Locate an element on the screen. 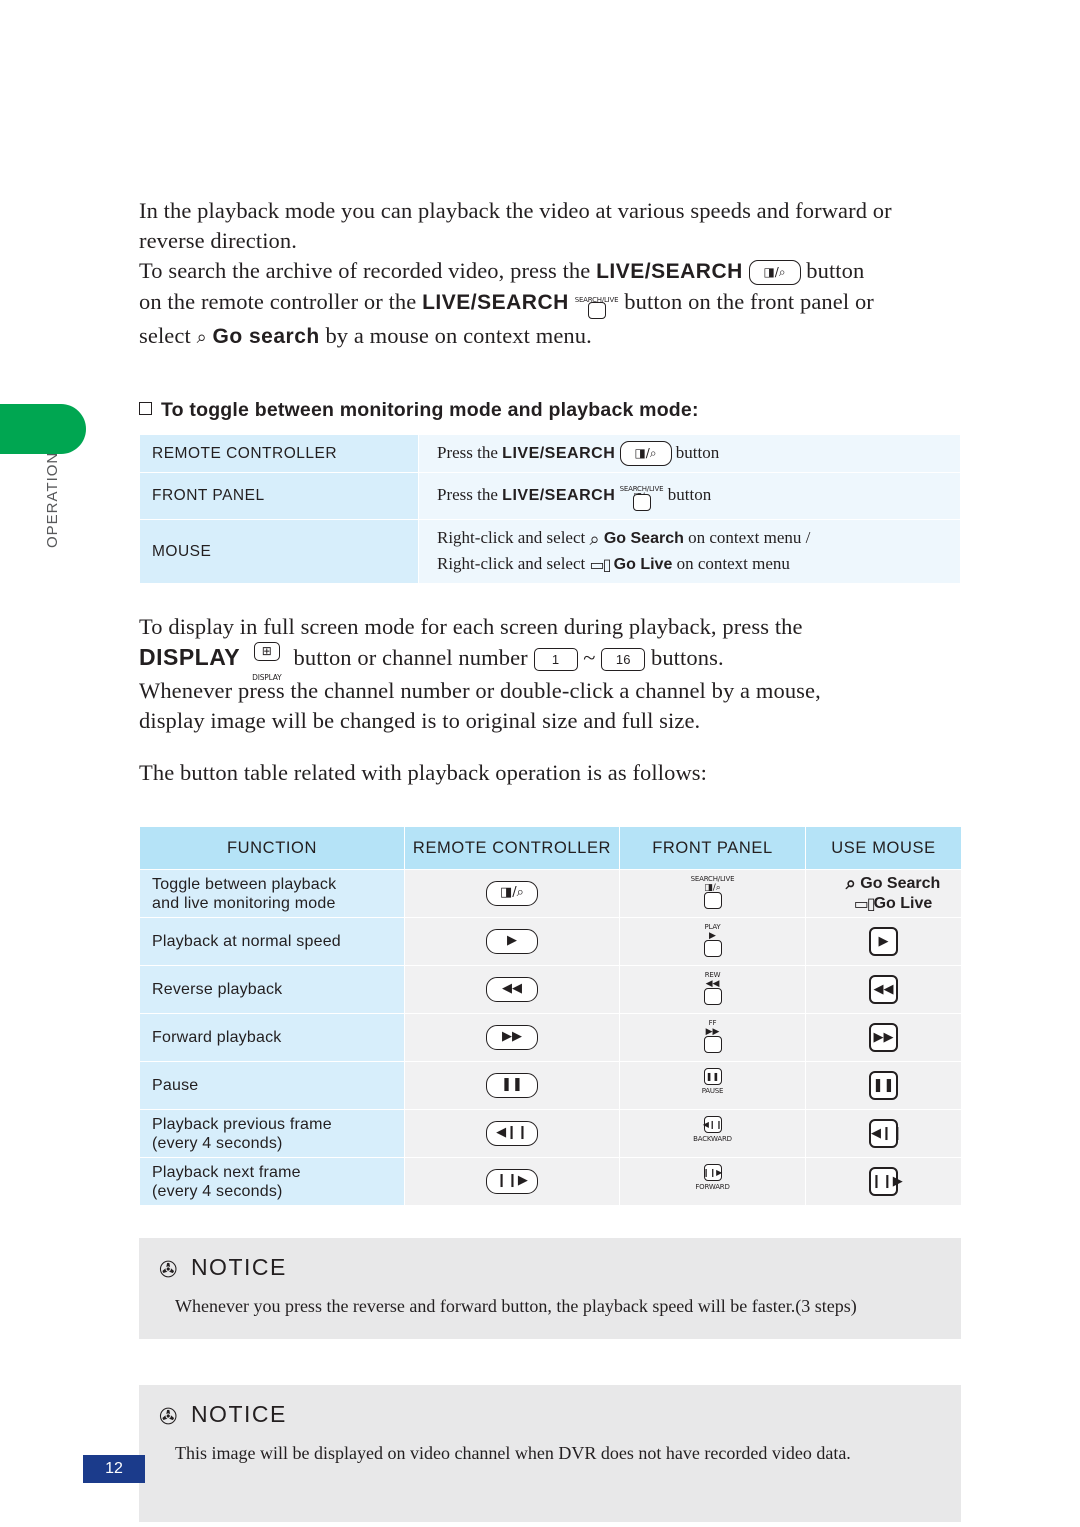  notice-heading-1: ✇ NOTICE is located at coordinates (550, 1268).